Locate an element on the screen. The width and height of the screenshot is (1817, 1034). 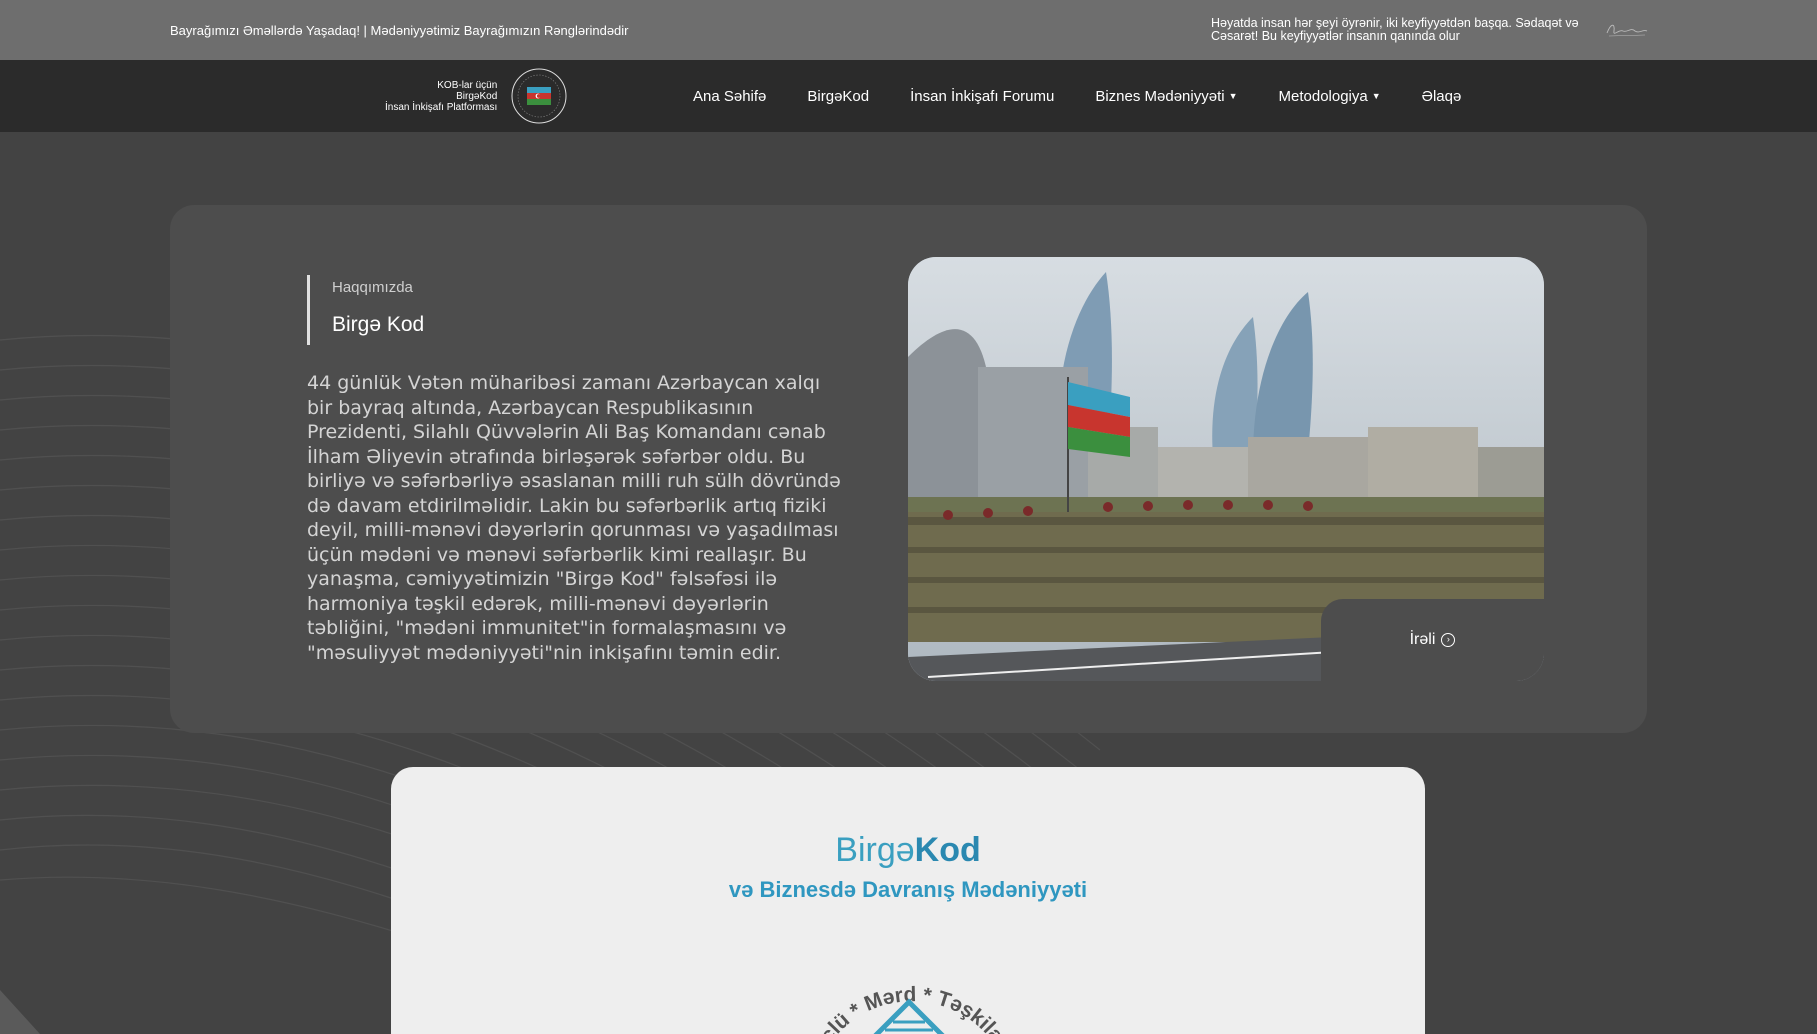
emblem-icon is located at coordinates (539, 96).